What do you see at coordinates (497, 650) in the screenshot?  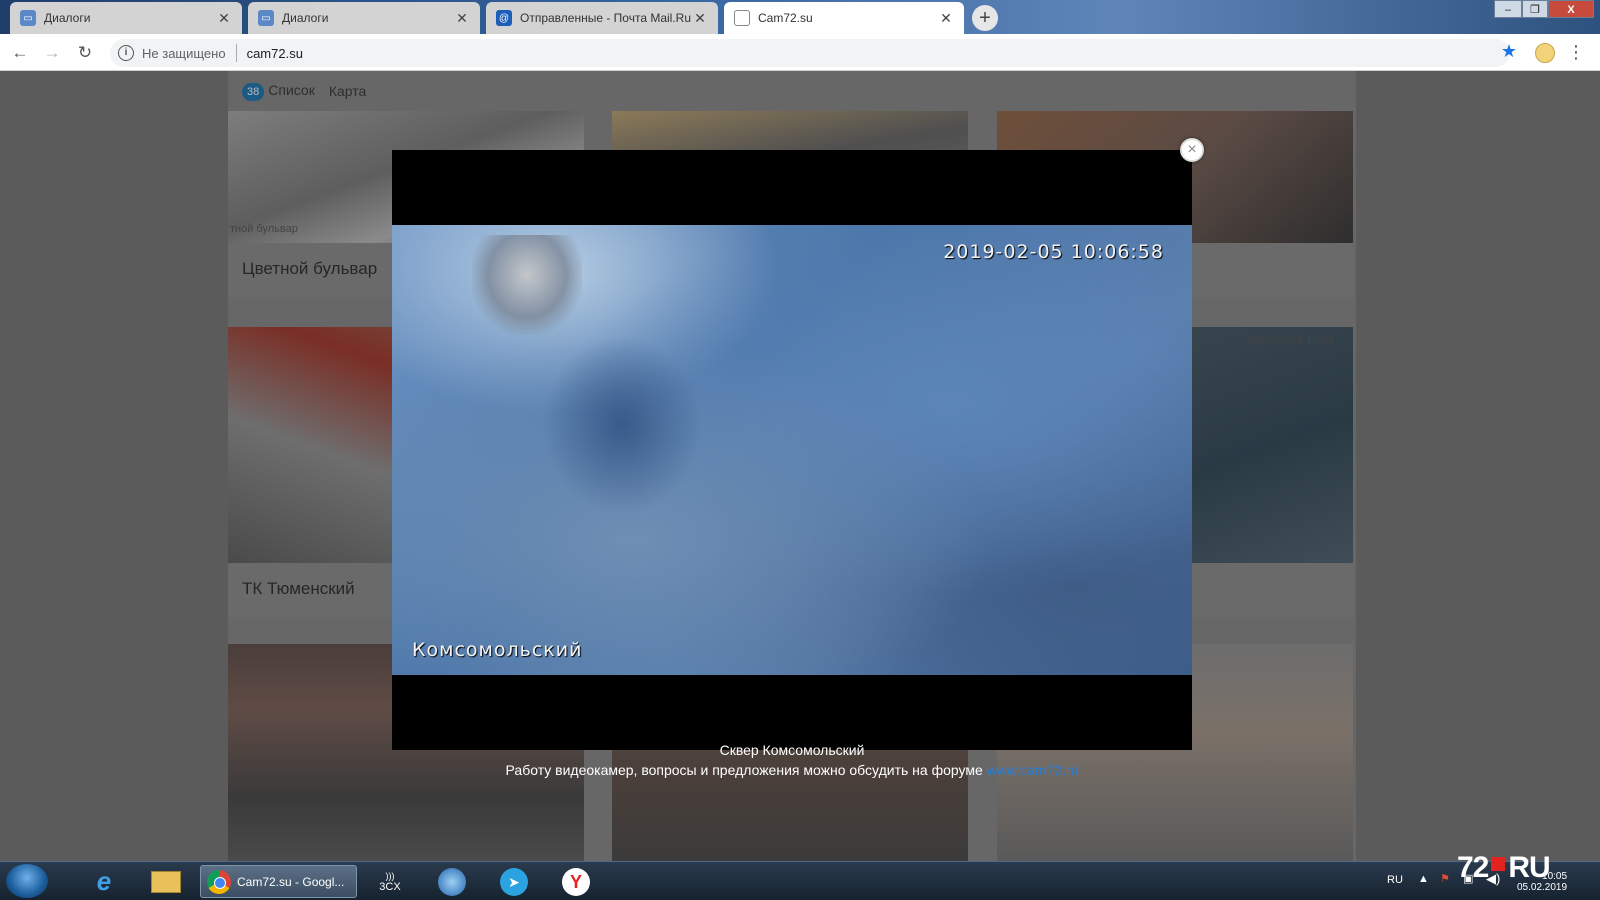 I see `video-location-label: Комсомольский` at bounding box center [497, 650].